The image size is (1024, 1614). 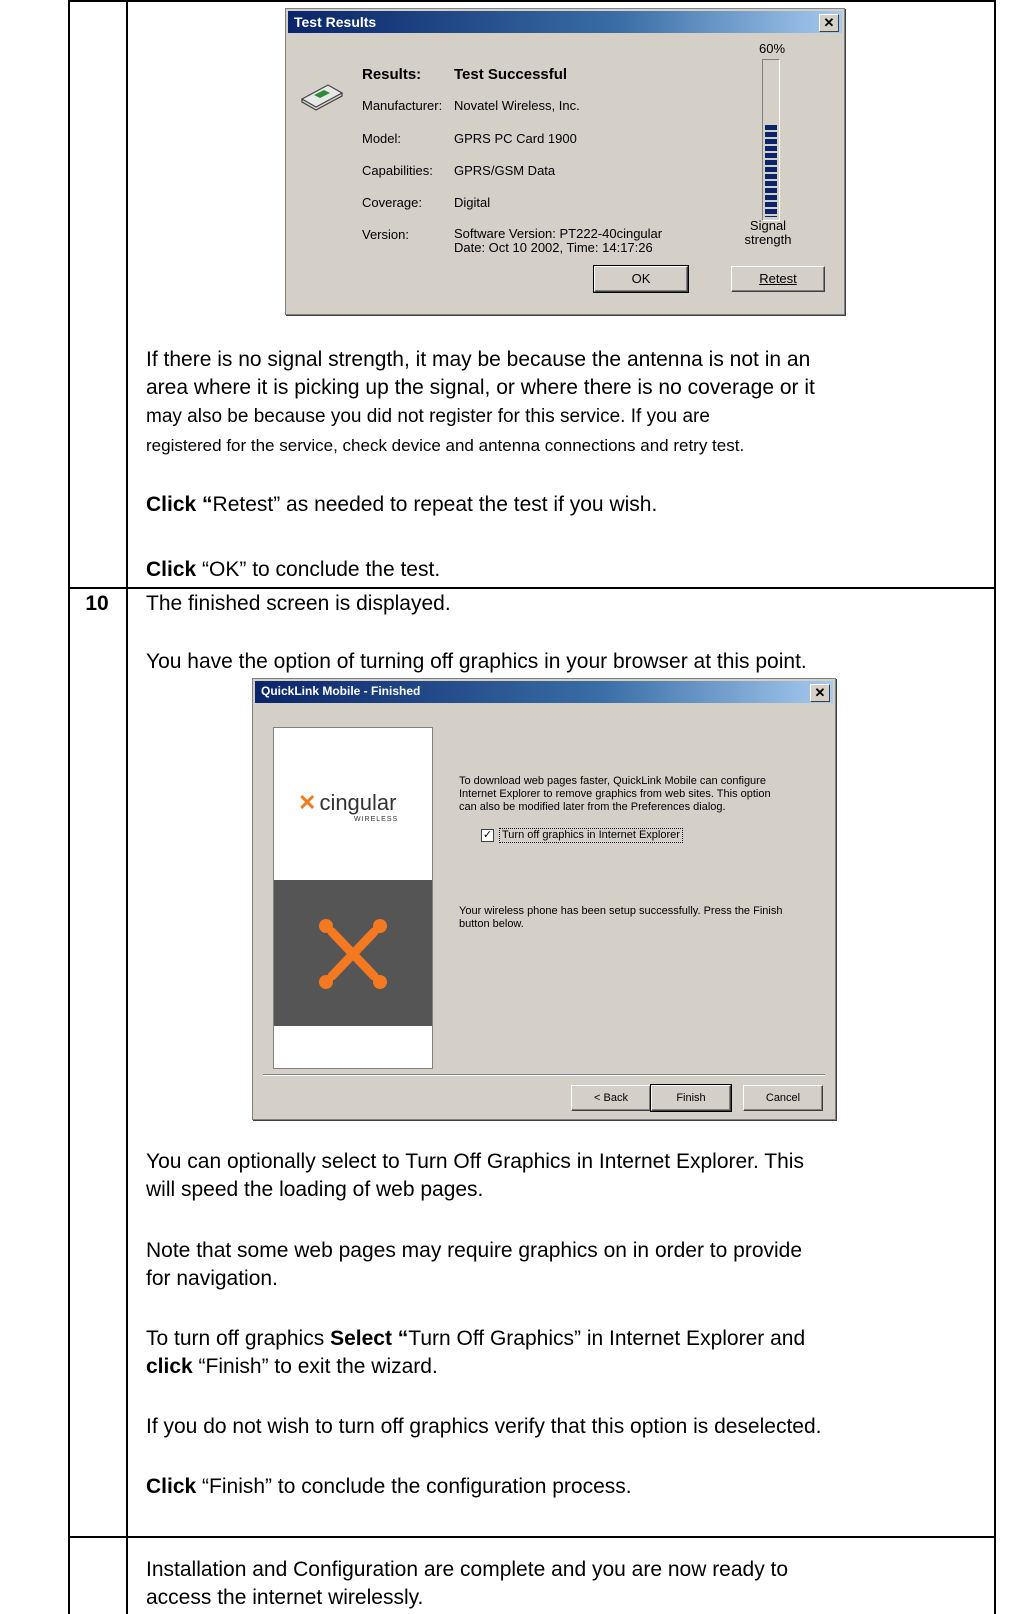 What do you see at coordinates (97, 603) in the screenshot?
I see `step-number: 10` at bounding box center [97, 603].